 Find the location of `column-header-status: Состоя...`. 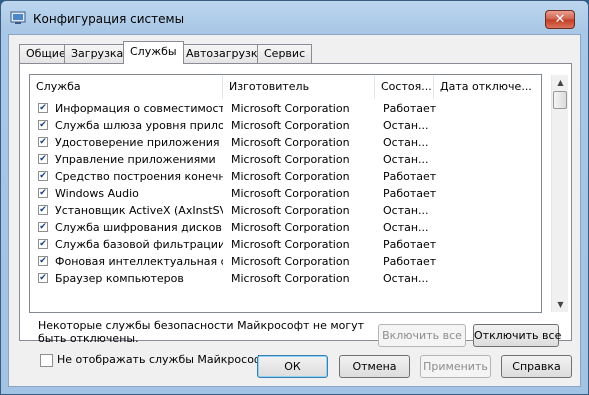

column-header-status: Состоя... is located at coordinates (404, 87).